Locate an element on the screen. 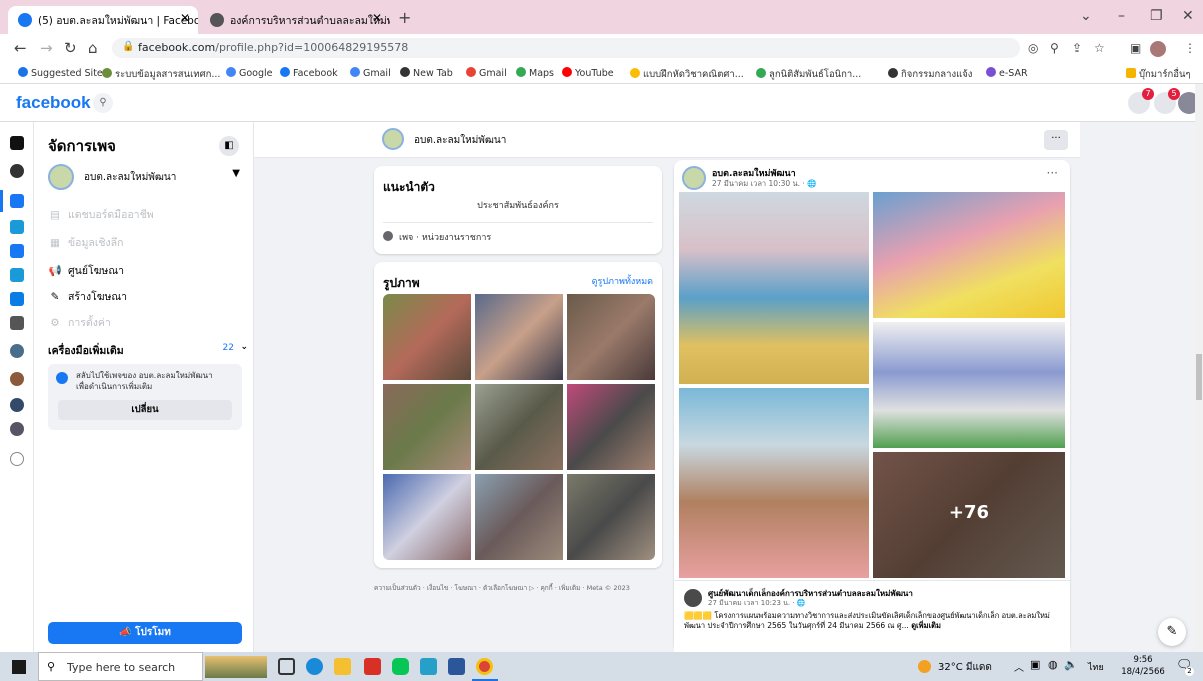 The image size is (1203, 681). see-all-photos-link: ดูรูปภาพทั้งหมด is located at coordinates (622, 281).